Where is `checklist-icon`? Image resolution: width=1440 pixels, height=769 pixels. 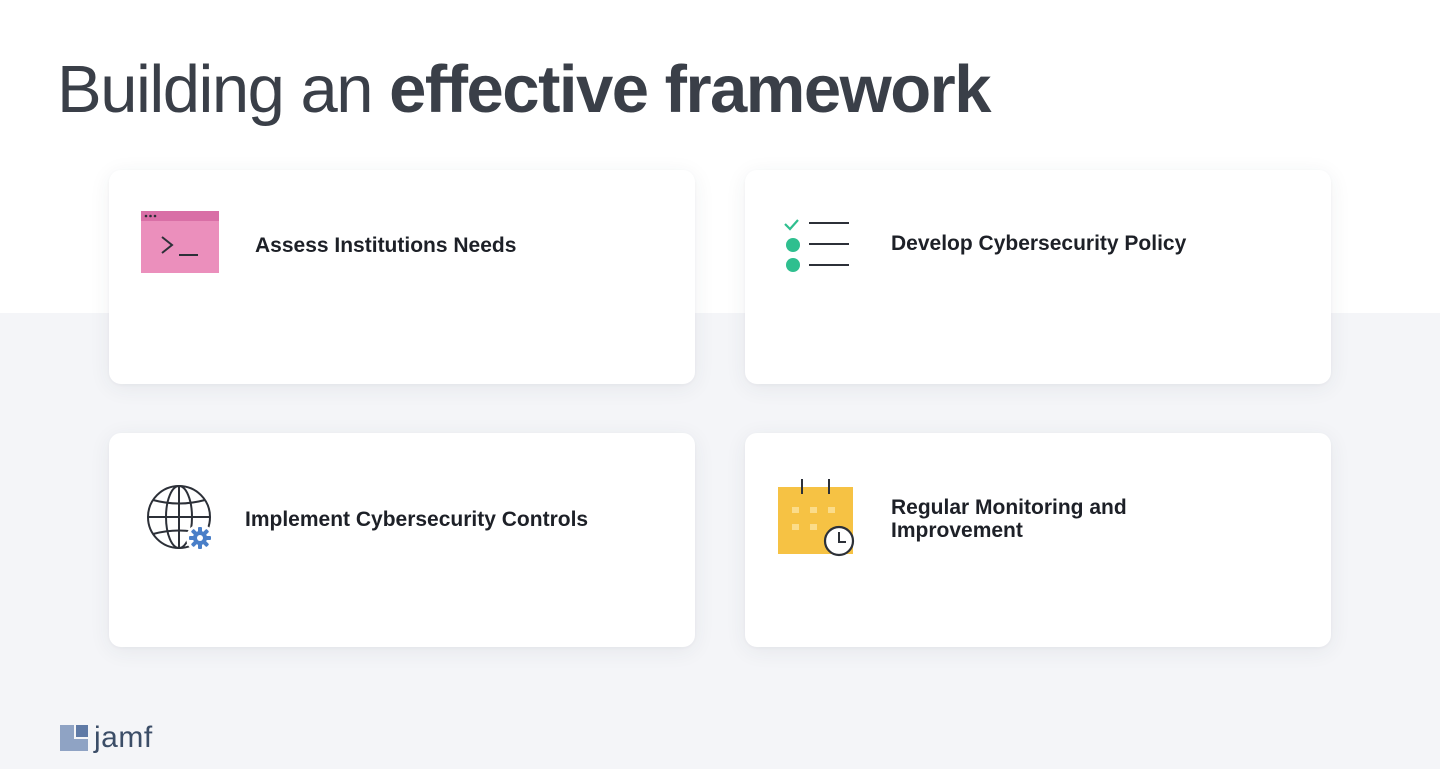 checklist-icon is located at coordinates (816, 245).